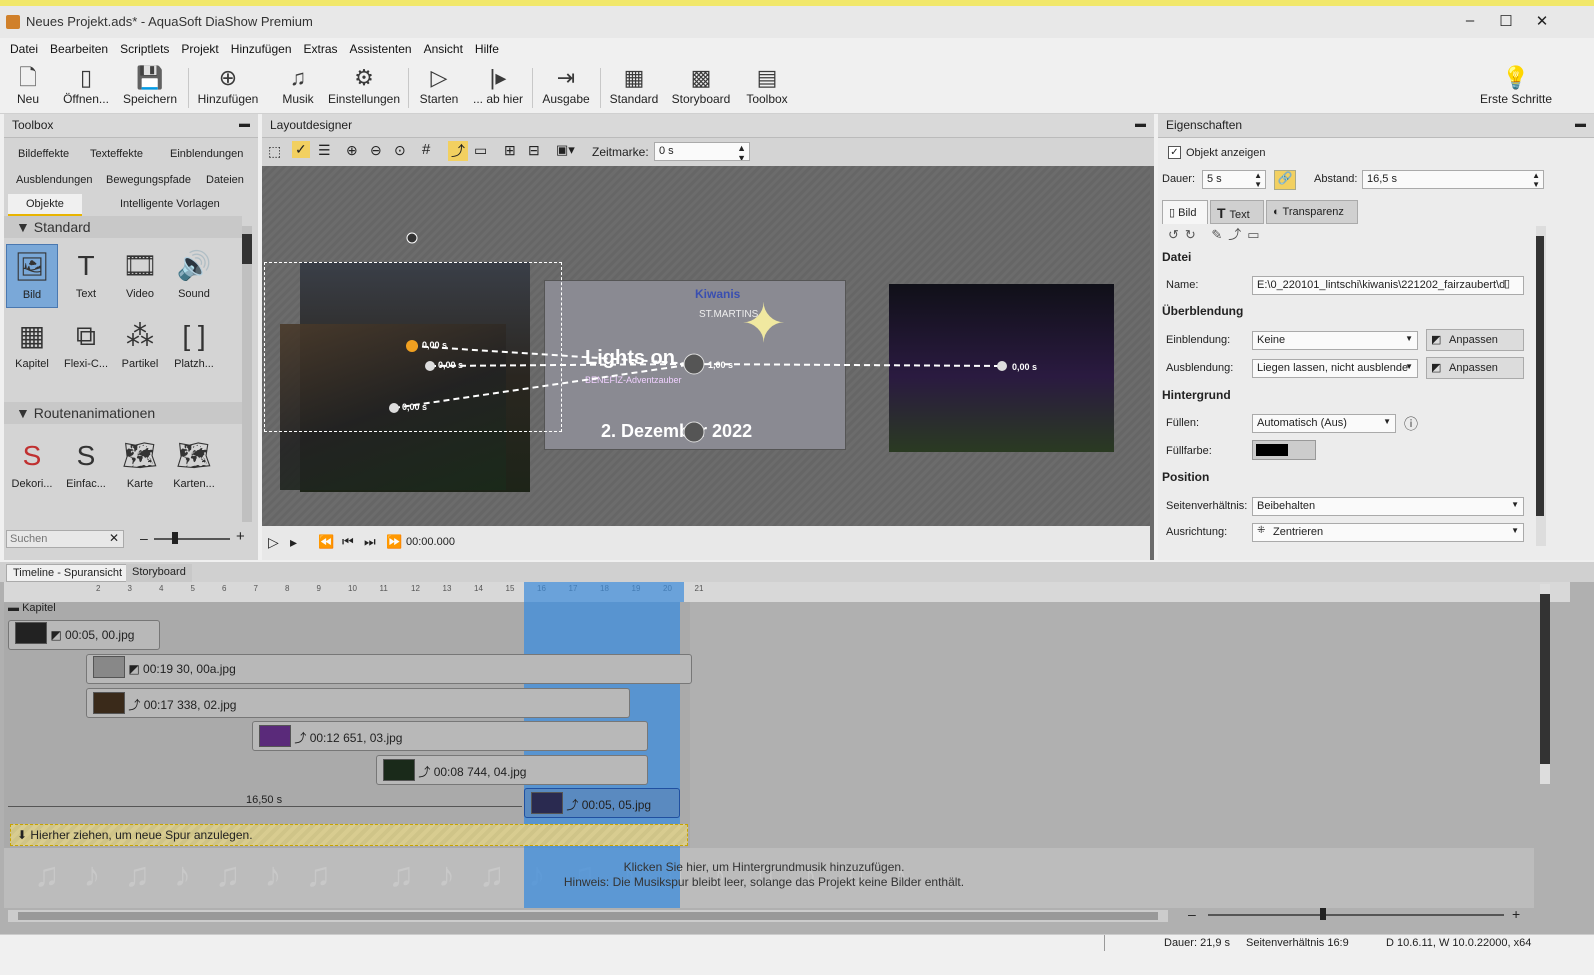 This screenshot has width=1594, height=975. I want to click on browse-file-icon: ▯, so click(1512, 285).